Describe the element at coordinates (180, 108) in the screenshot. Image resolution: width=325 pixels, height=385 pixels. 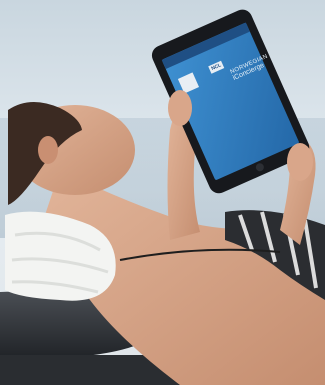
I see `left-hand` at that location.